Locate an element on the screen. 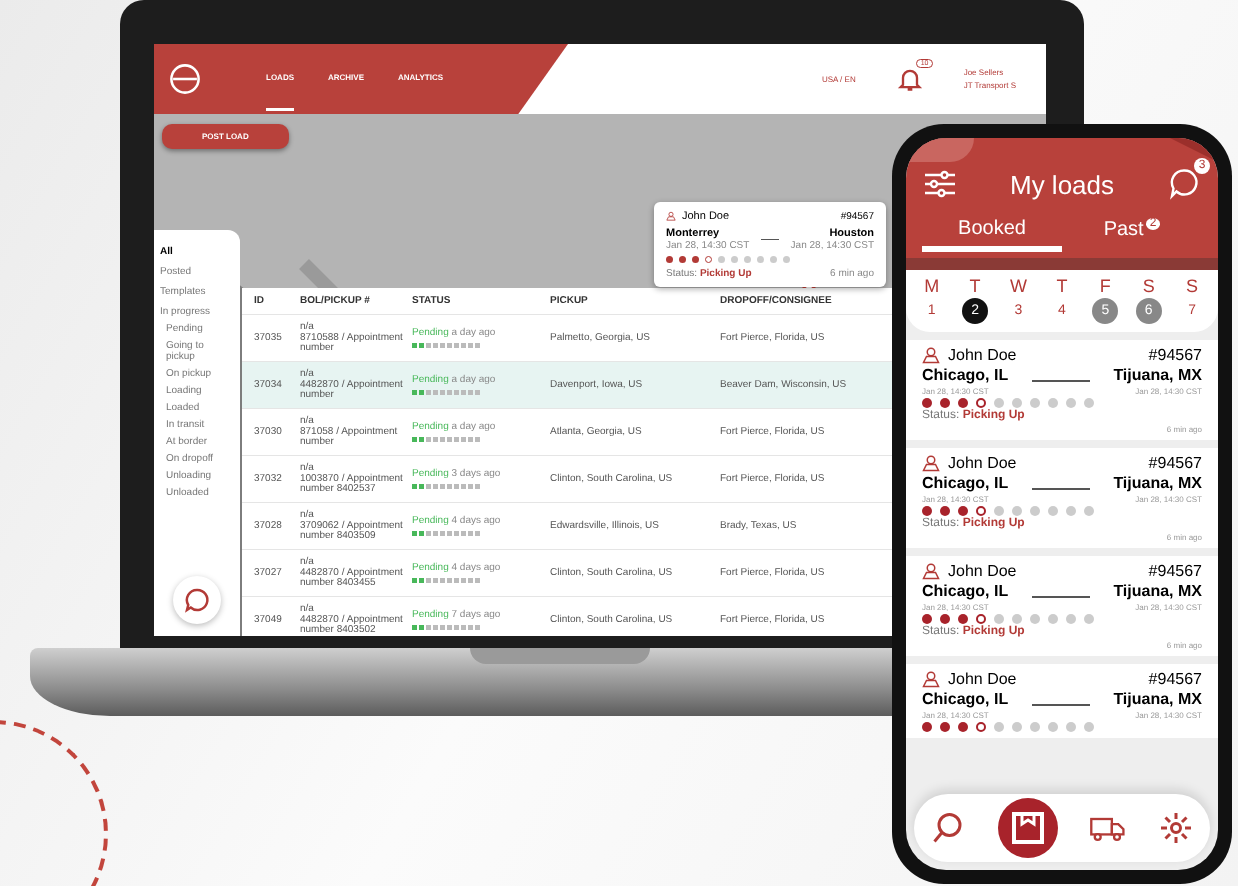  weekday-label: W is located at coordinates (1018, 286).